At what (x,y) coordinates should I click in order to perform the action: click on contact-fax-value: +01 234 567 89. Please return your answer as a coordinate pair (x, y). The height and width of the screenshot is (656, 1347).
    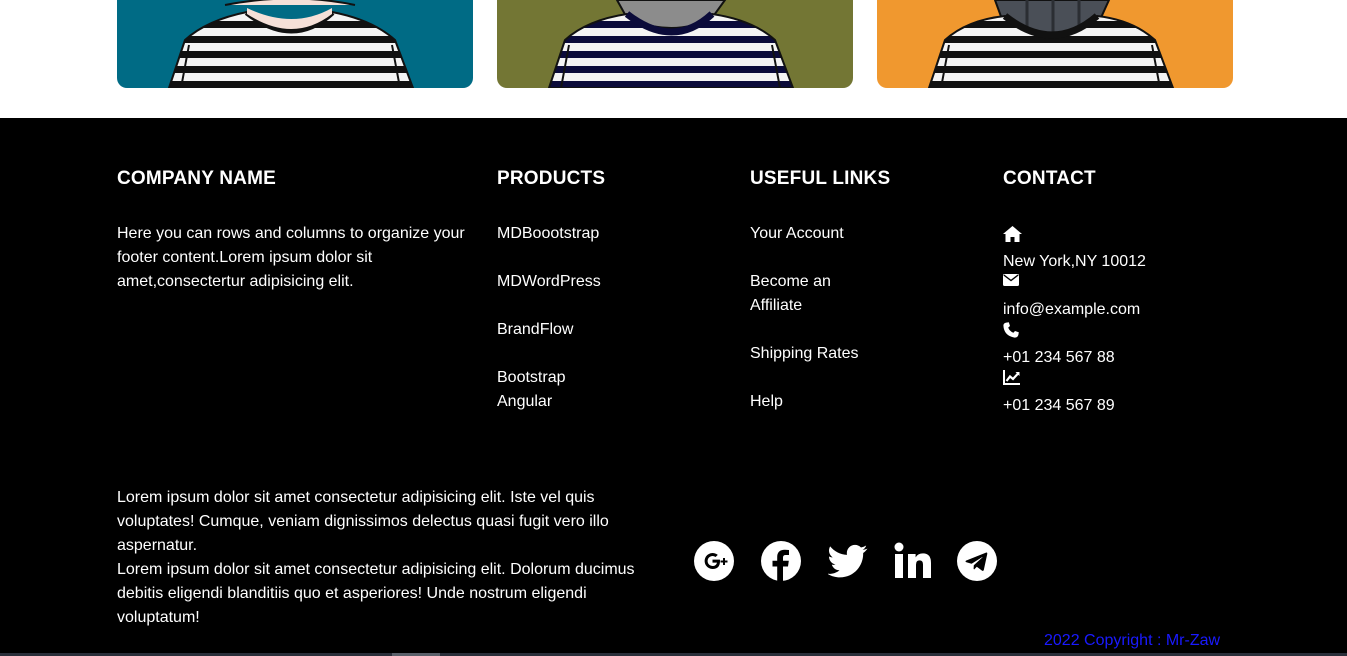
    Looking at the image, I should click on (1059, 405).